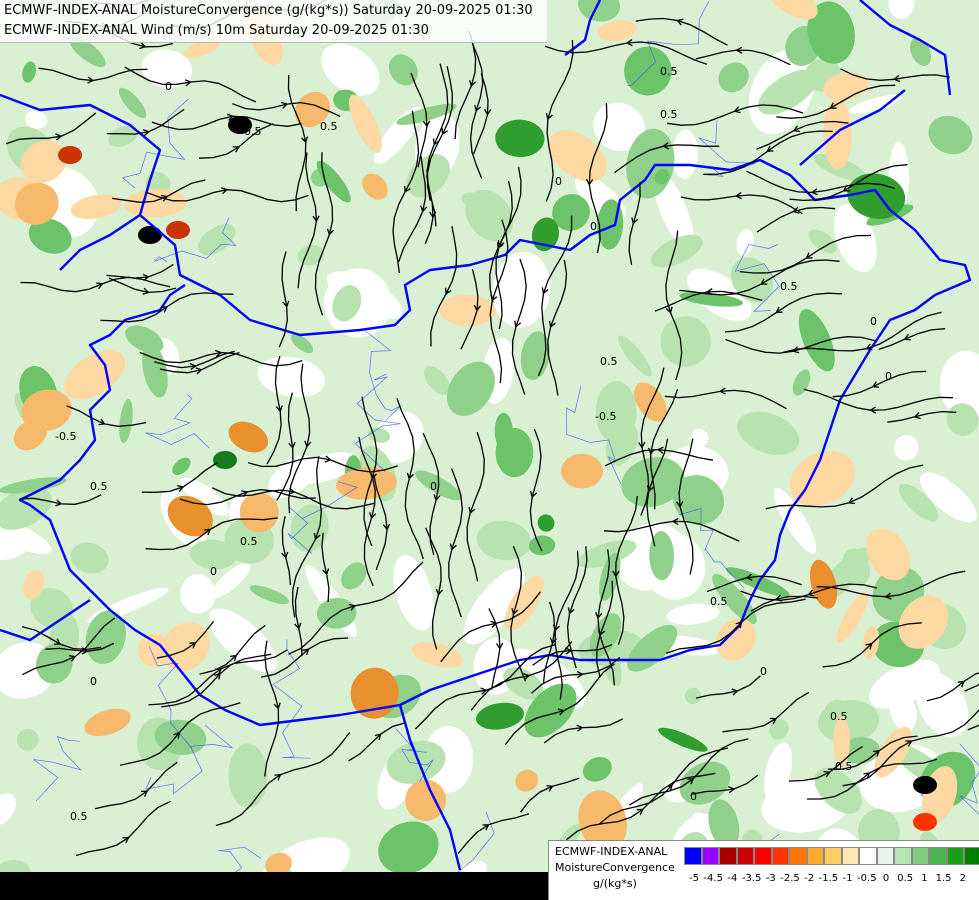  What do you see at coordinates (615, 883) in the screenshot?
I see `legend-units: g/(kg*s)` at bounding box center [615, 883].